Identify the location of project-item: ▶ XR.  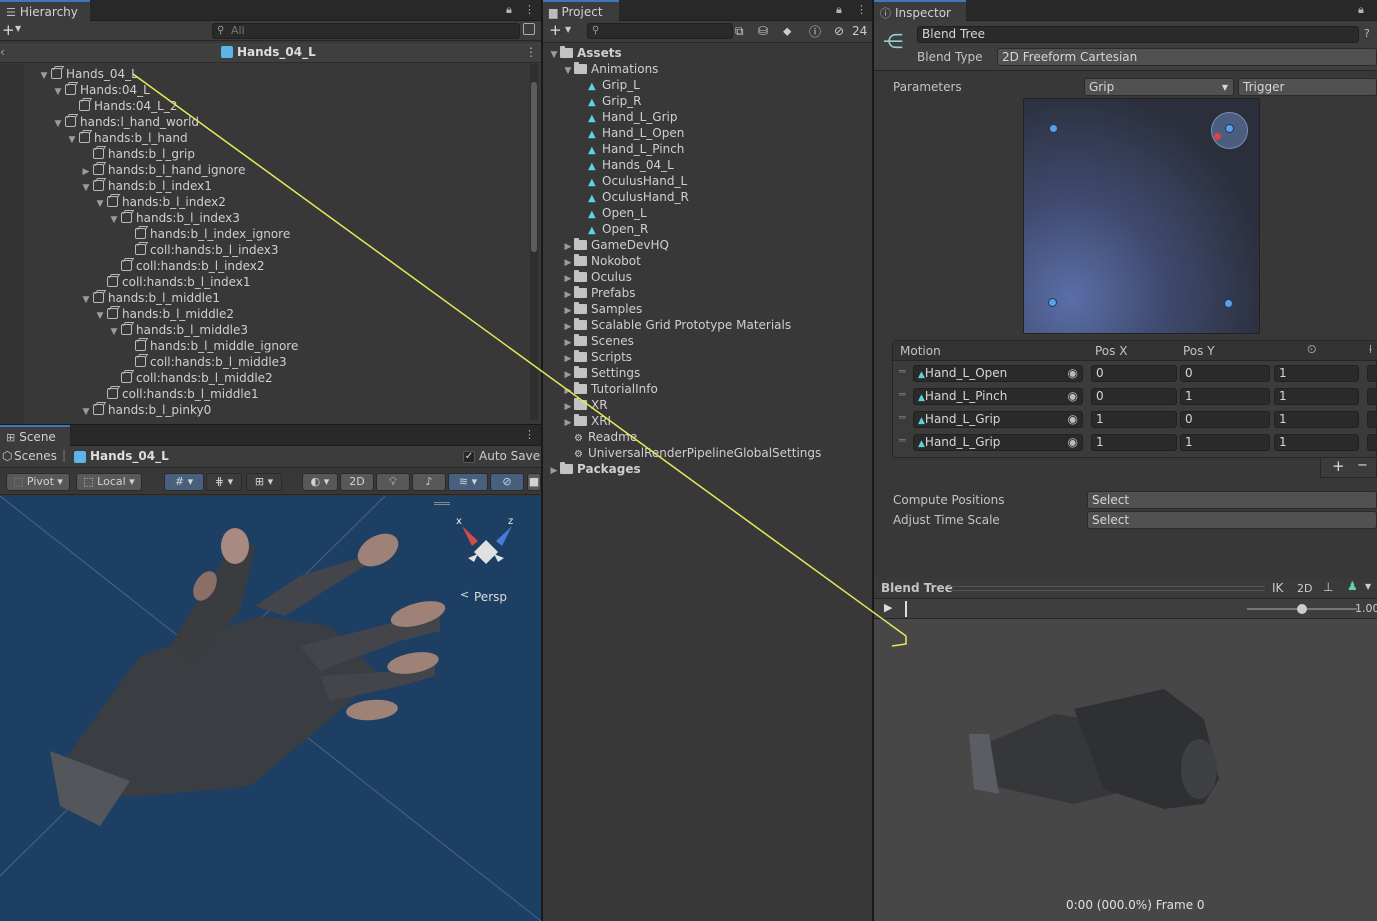
(585, 405).